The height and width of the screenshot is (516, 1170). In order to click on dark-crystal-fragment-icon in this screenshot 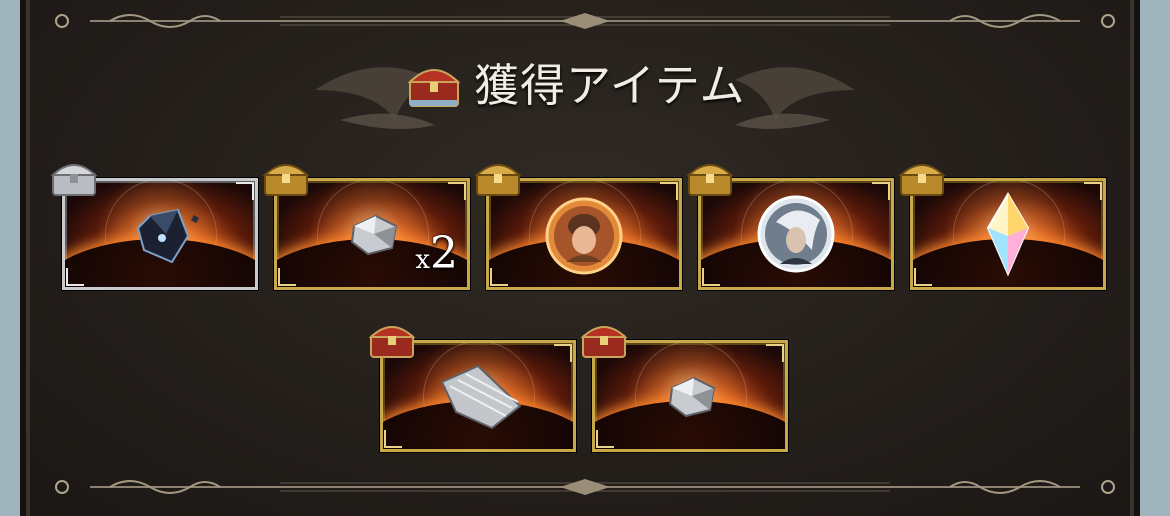, I will do `click(168, 236)`.